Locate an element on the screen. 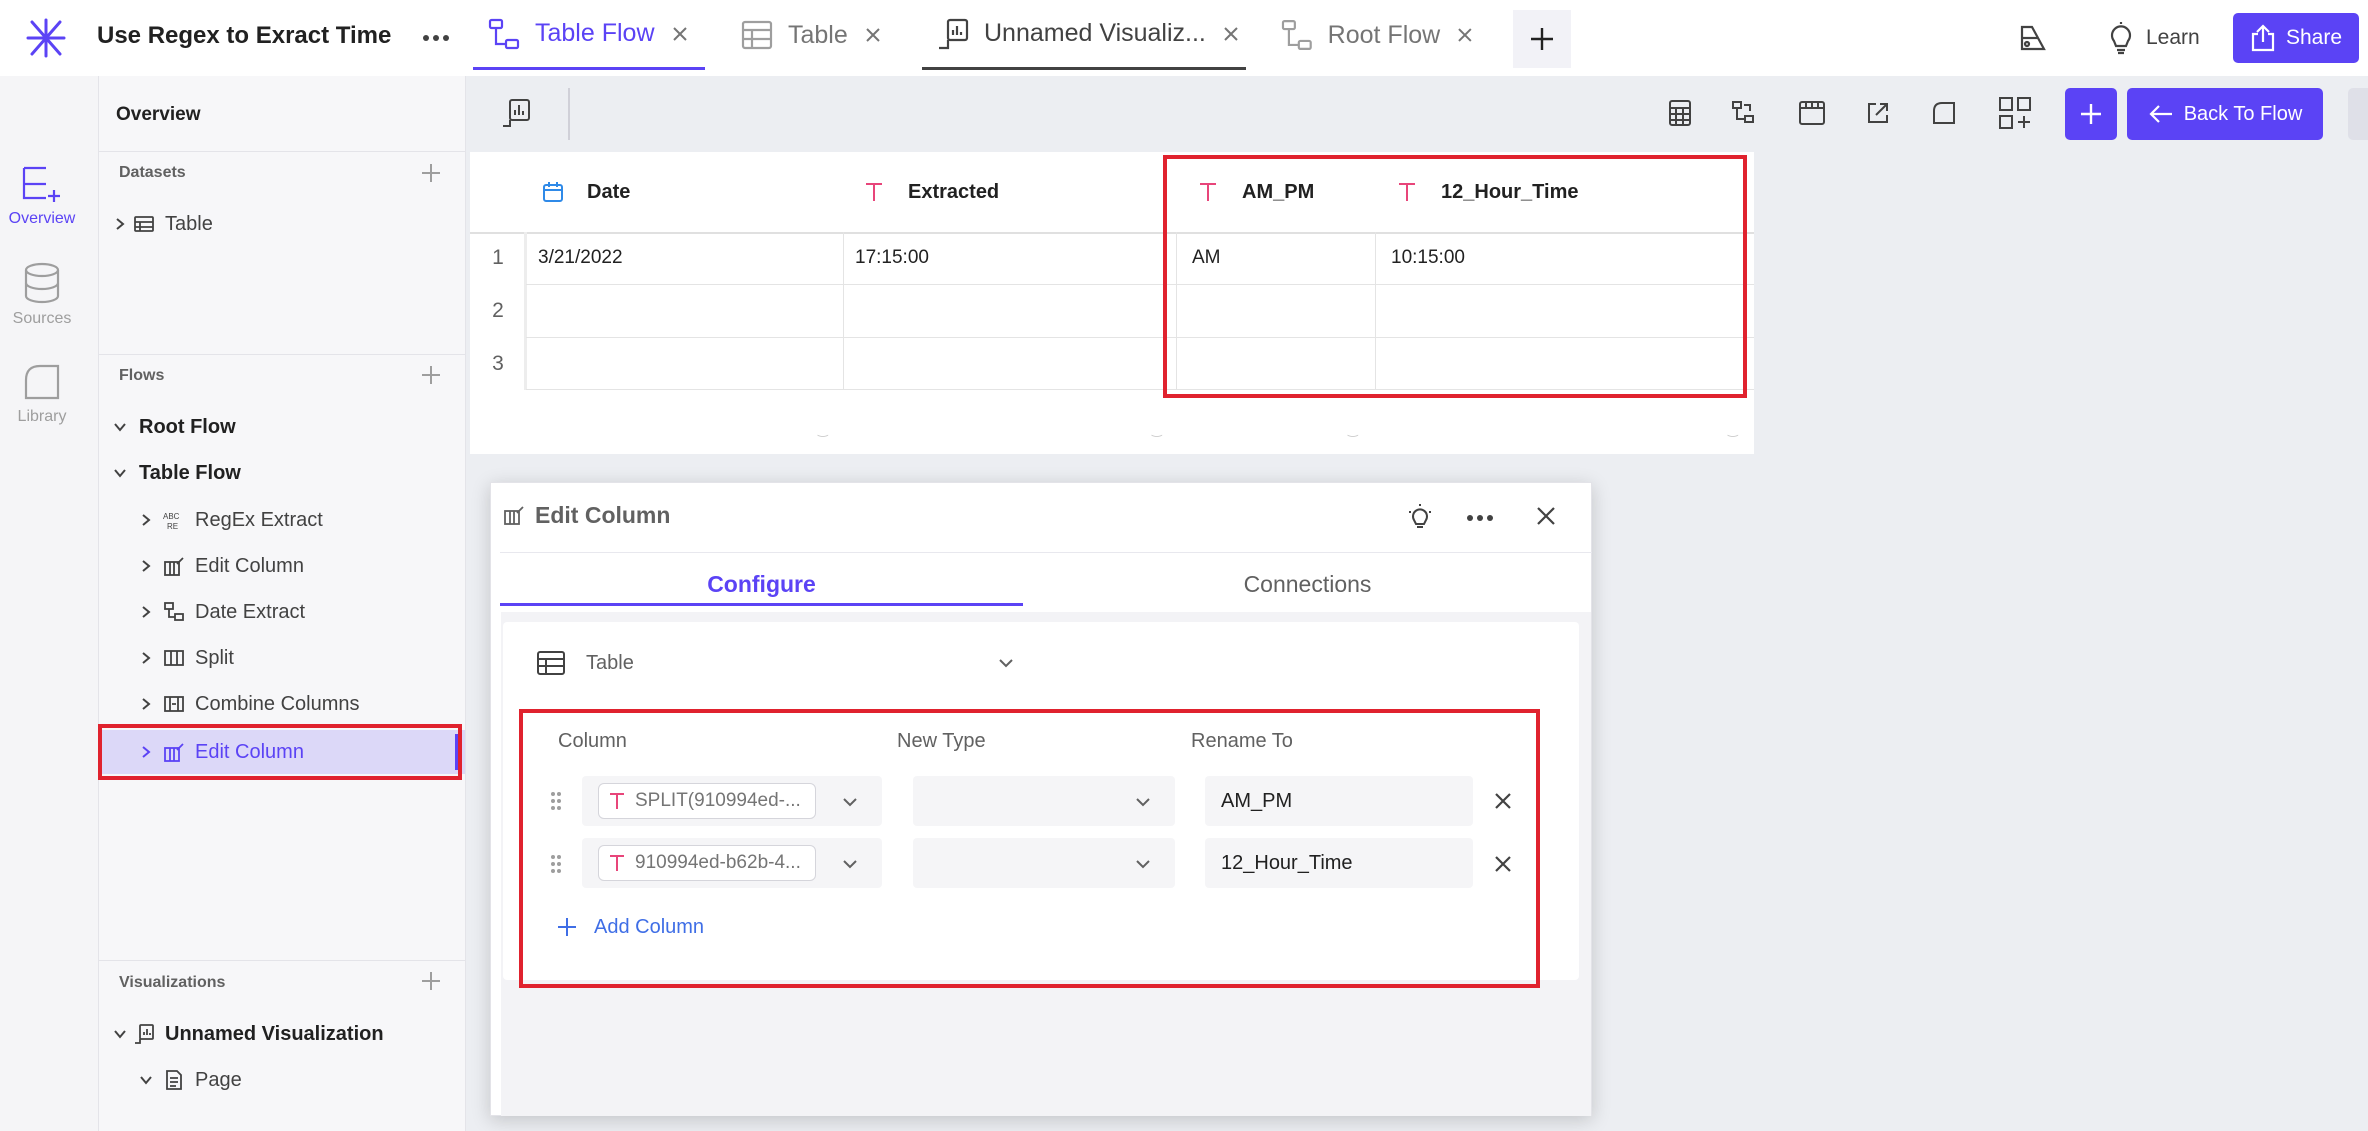  learn-button: Learn is located at coordinates (2153, 38).